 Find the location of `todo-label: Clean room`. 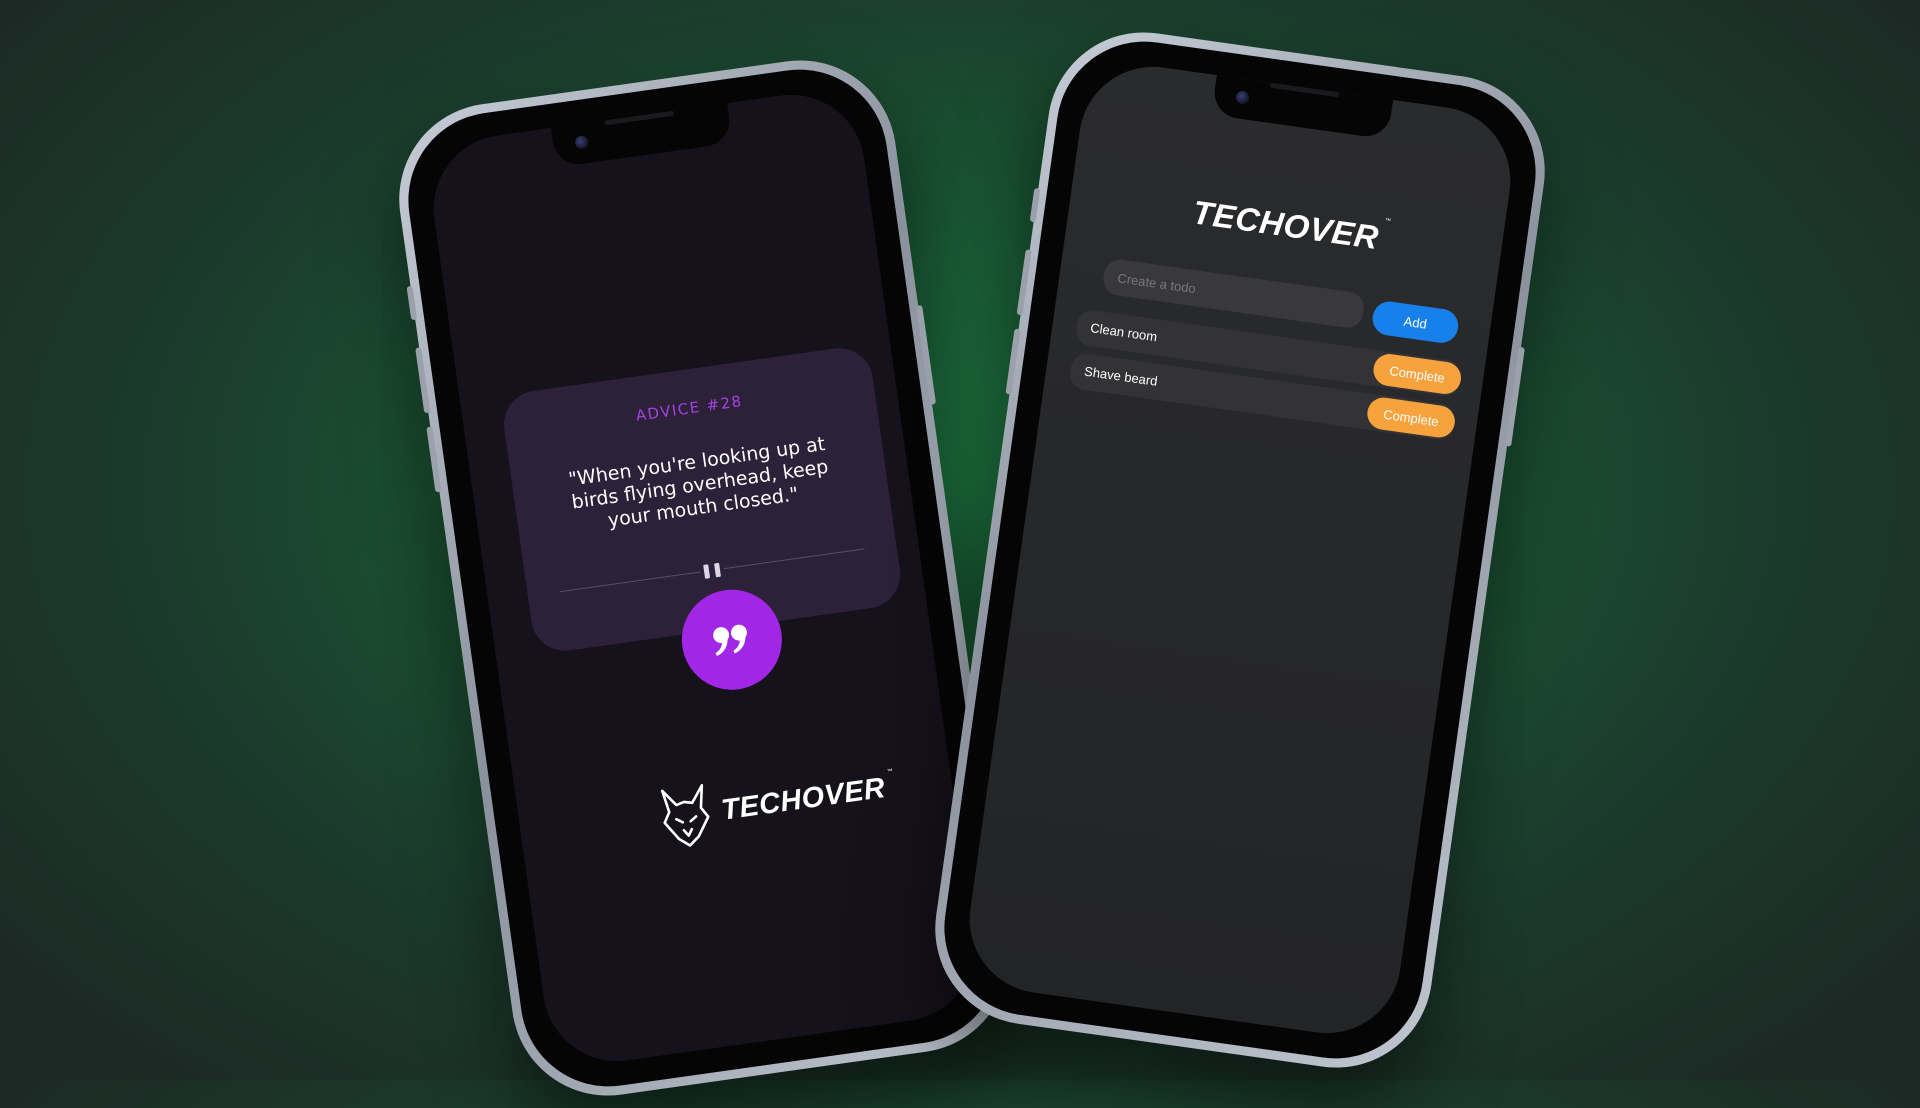

todo-label: Clean room is located at coordinates (1124, 332).